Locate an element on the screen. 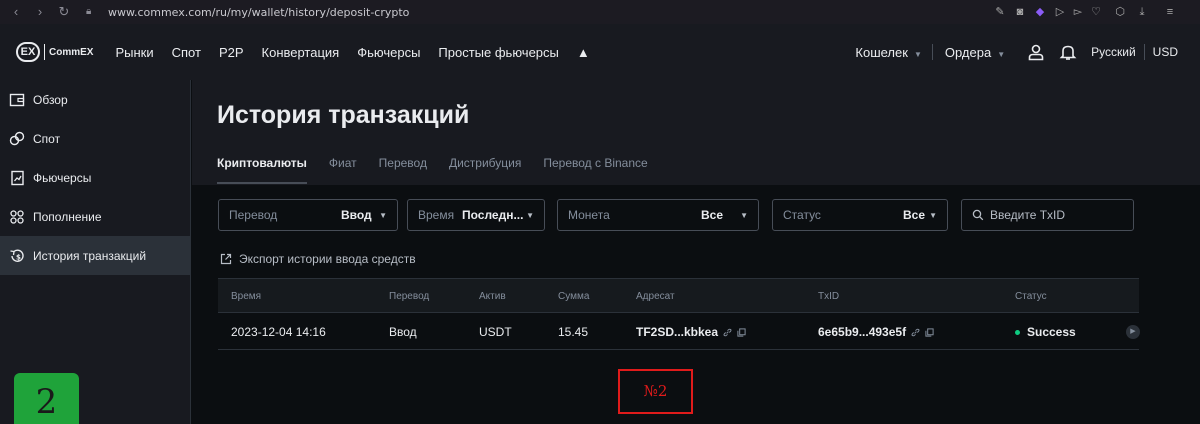  nav-convert: Конвертация is located at coordinates (301, 52).